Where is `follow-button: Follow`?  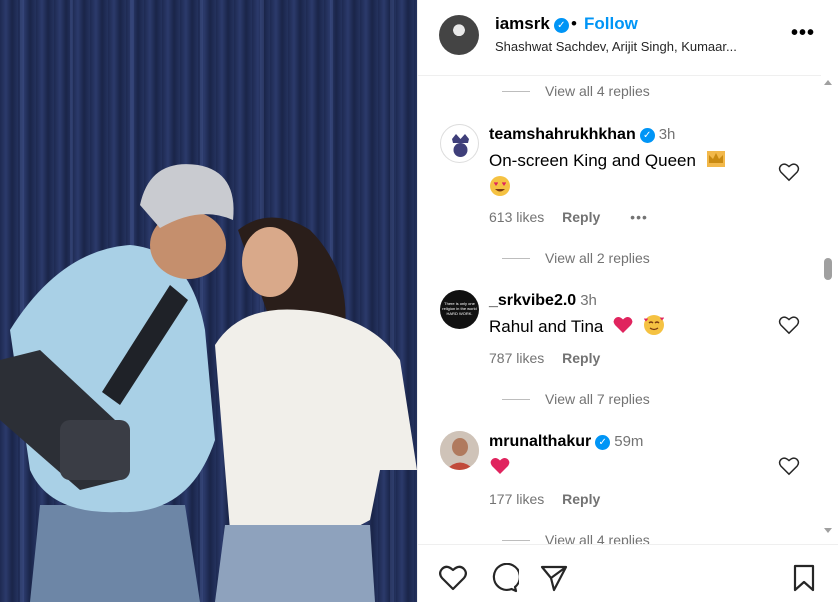
follow-button: Follow is located at coordinates (611, 24).